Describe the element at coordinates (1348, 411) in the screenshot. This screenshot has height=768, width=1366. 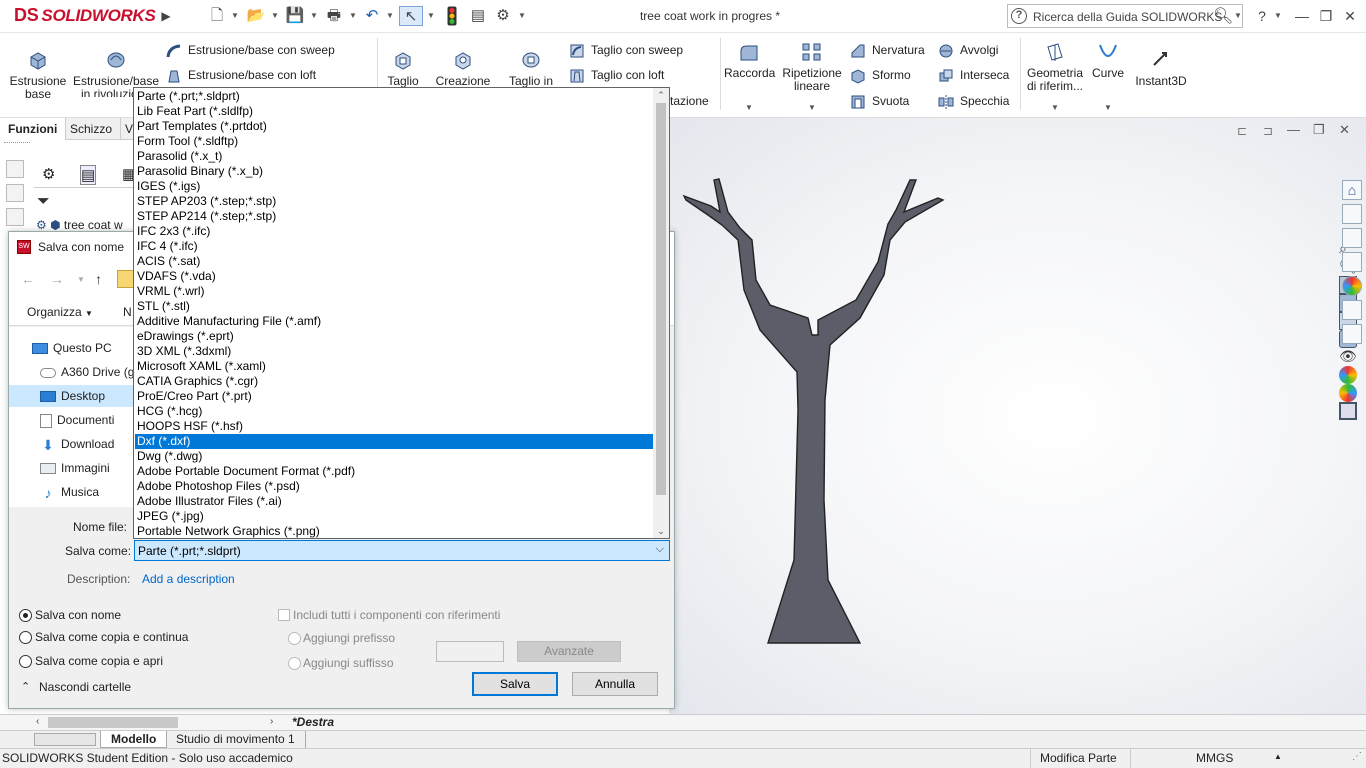
I see `view-settings-icon` at that location.